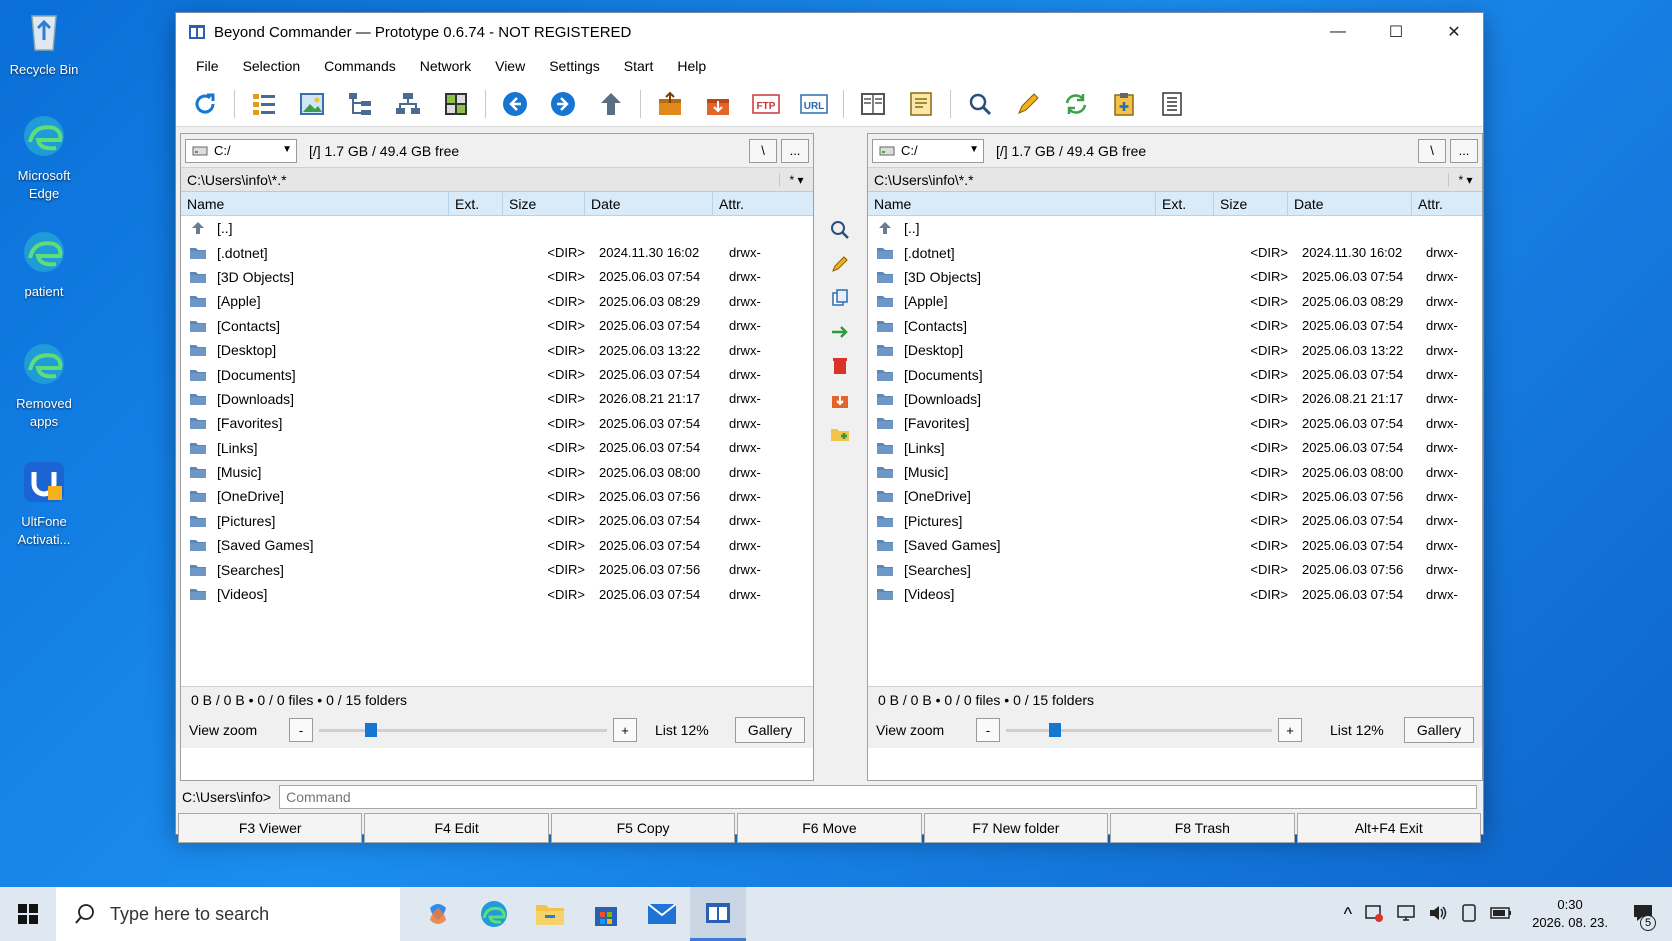  I want to click on desktop-icon-recycle-bin: Recycle Bin, so click(44, 42).